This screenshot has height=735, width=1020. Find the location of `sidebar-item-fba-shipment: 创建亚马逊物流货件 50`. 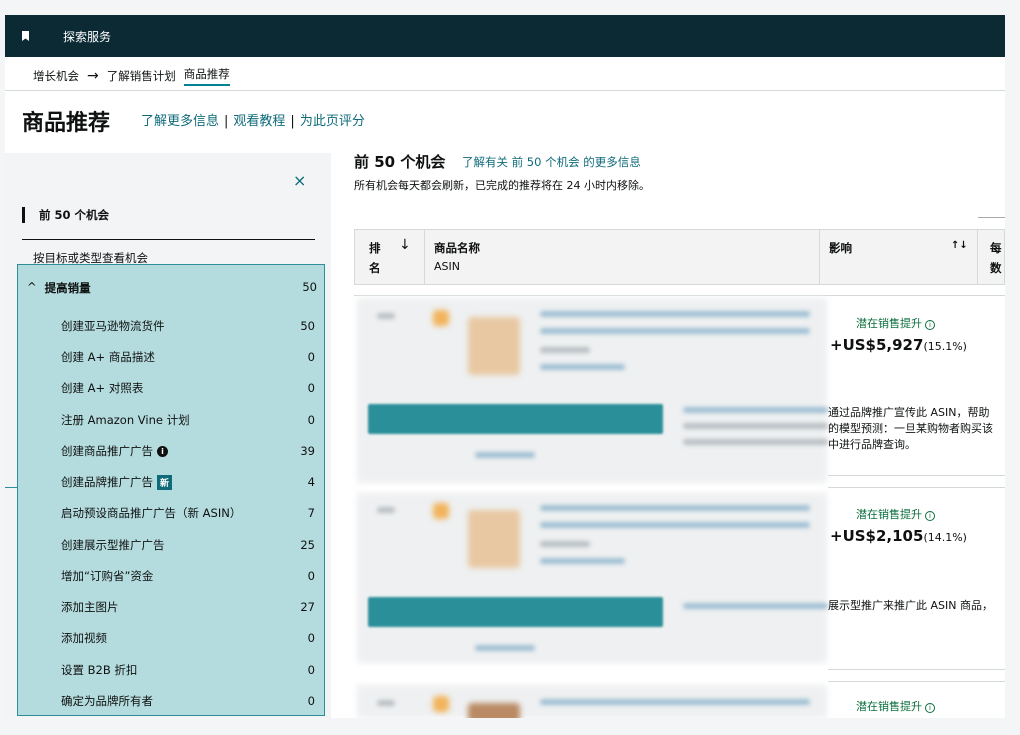

sidebar-item-fba-shipment: 创建亚马逊物流货件 50 is located at coordinates (188, 326).